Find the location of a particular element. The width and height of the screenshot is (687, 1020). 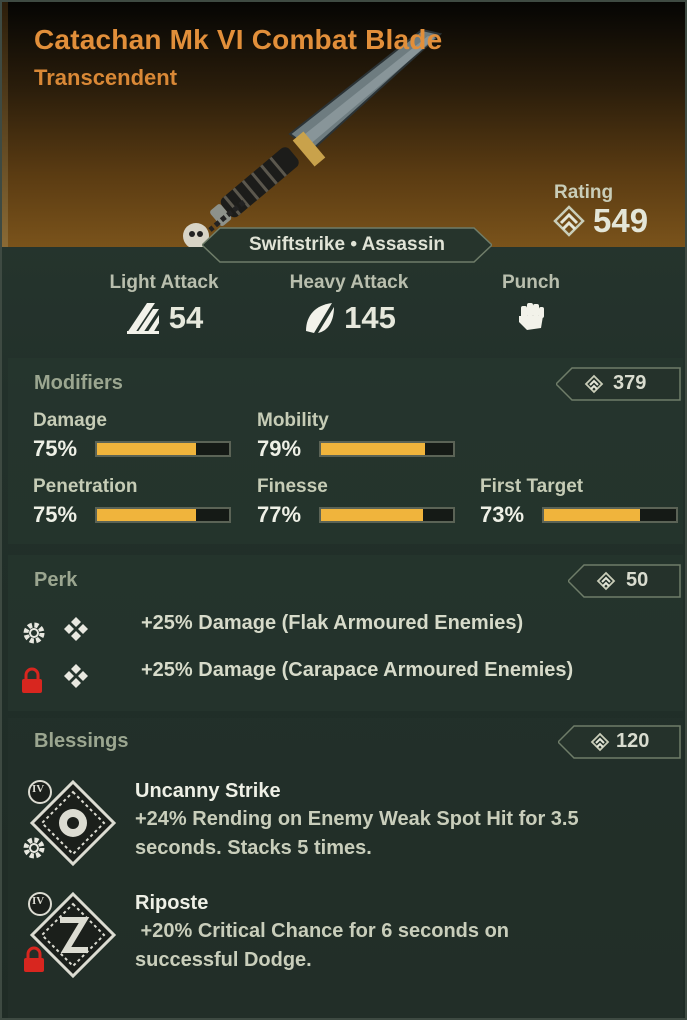

weapon-rarity: Transcendent is located at coordinates (106, 77).